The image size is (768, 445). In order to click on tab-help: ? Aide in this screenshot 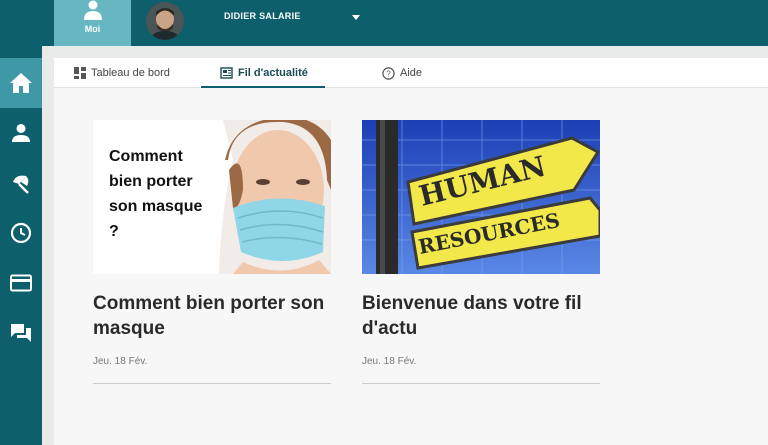, I will do `click(402, 73)`.